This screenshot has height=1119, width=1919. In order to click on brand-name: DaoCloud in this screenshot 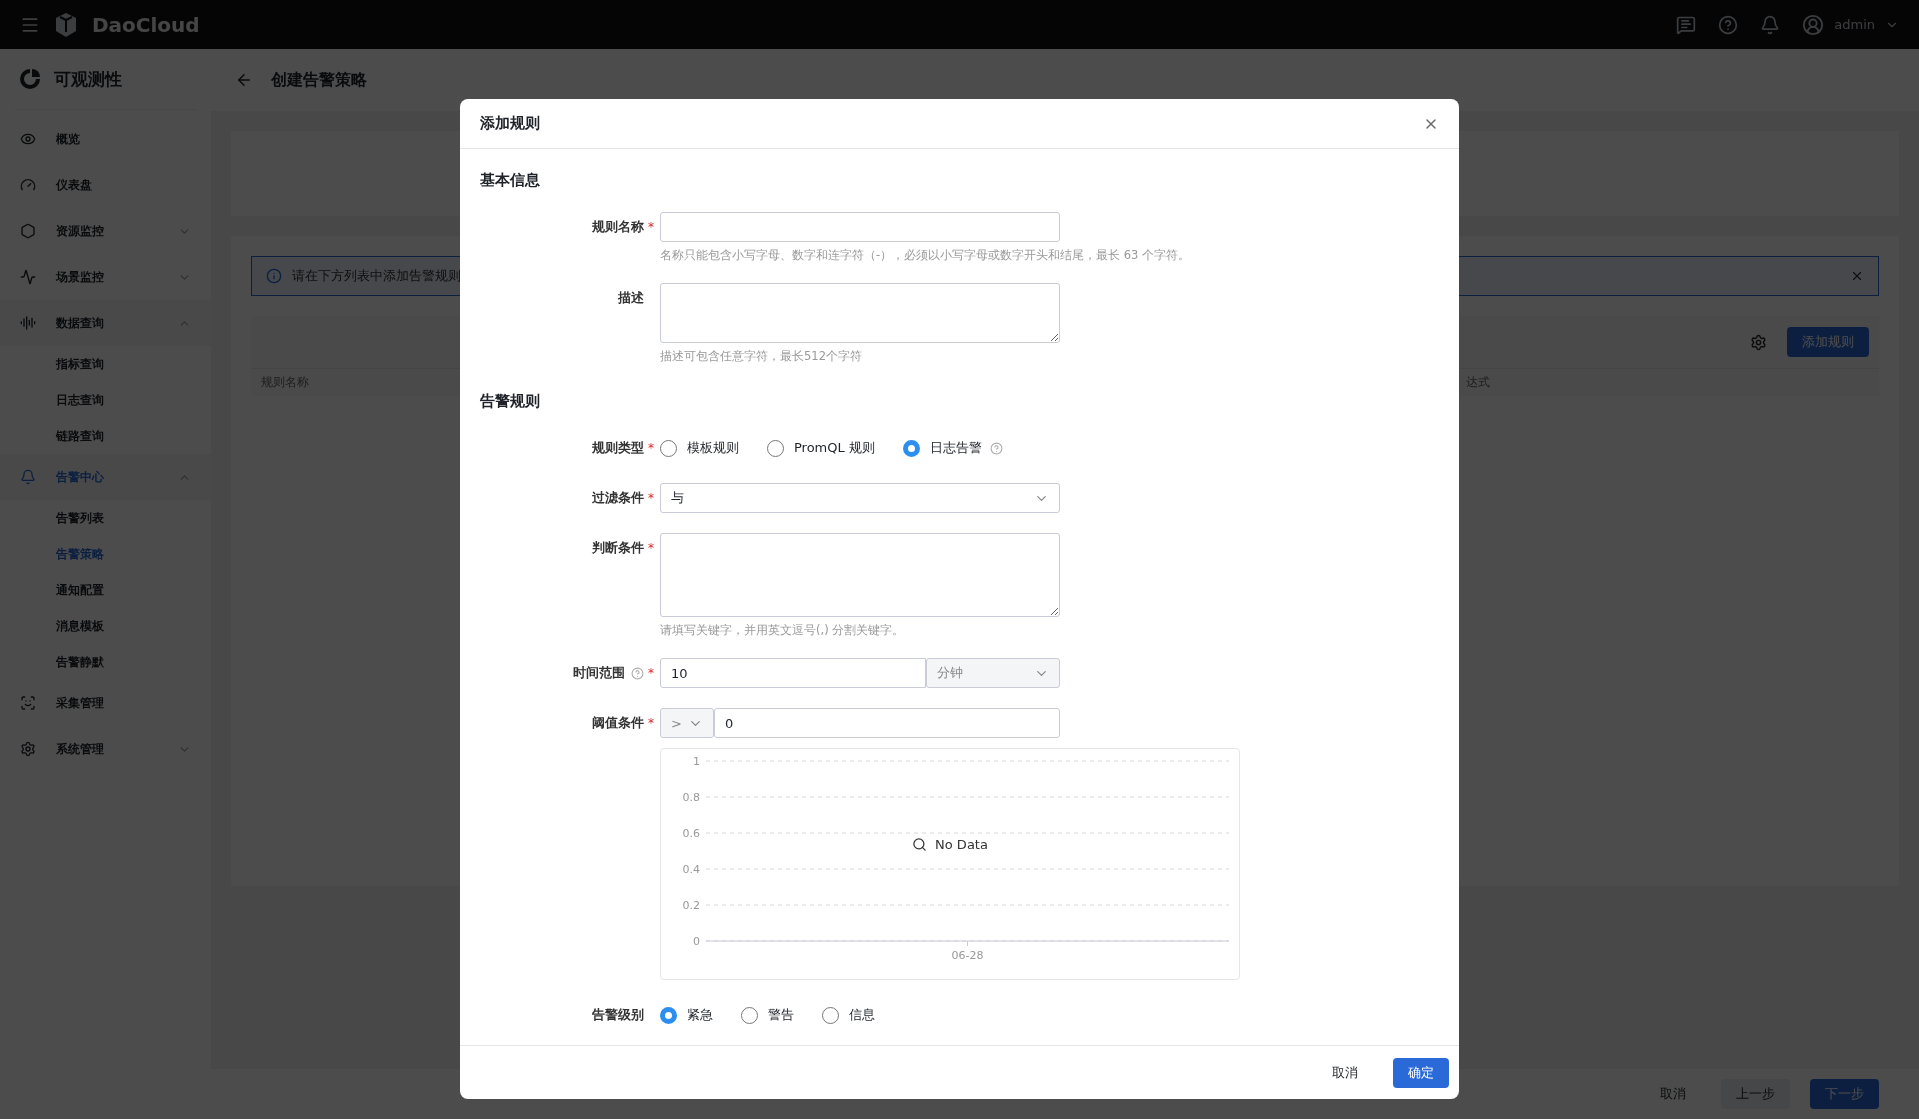, I will do `click(146, 24)`.